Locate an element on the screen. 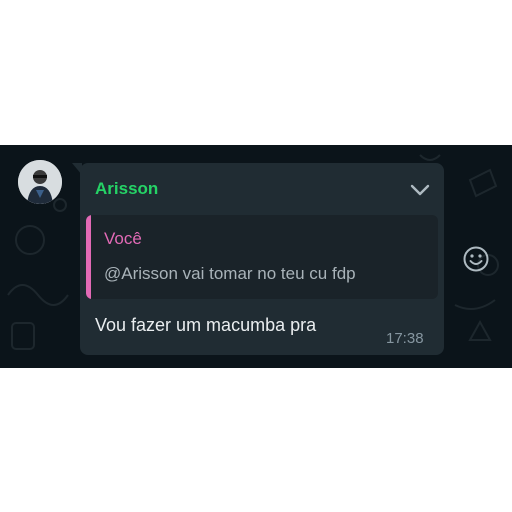 This screenshot has height=512, width=512. quote-accent-bar is located at coordinates (88, 257).